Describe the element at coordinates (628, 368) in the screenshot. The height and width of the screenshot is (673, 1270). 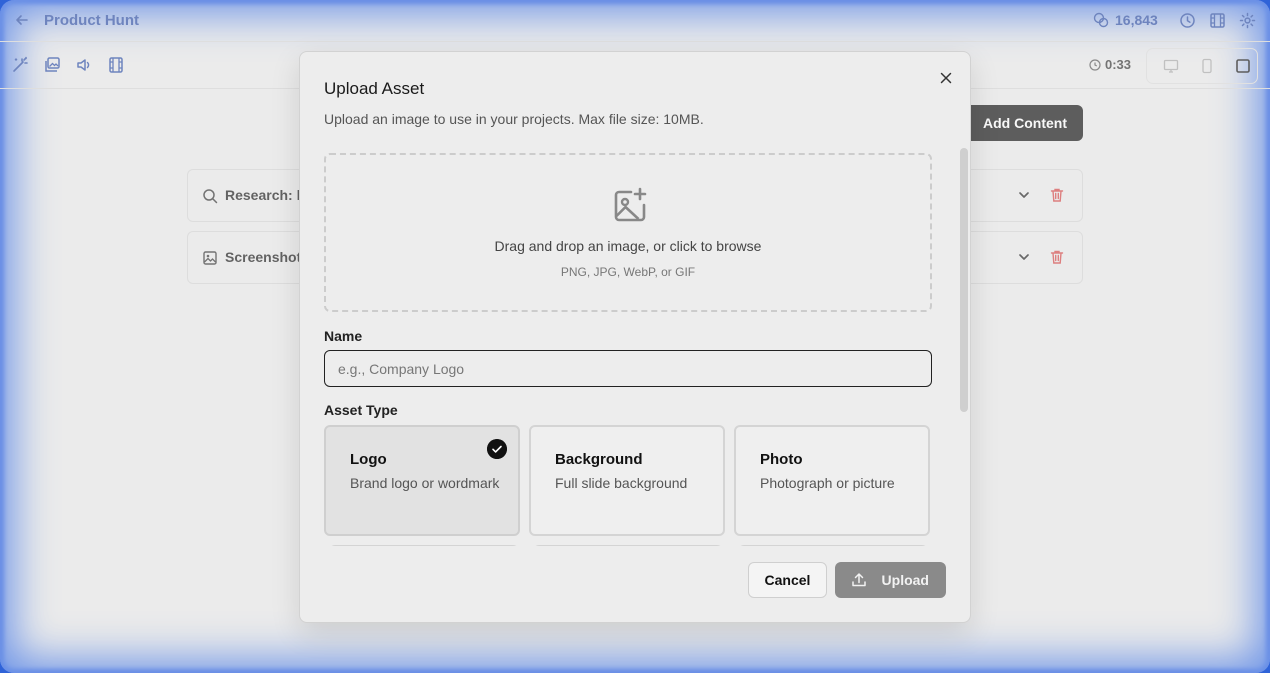
I see `asset-name-input` at that location.